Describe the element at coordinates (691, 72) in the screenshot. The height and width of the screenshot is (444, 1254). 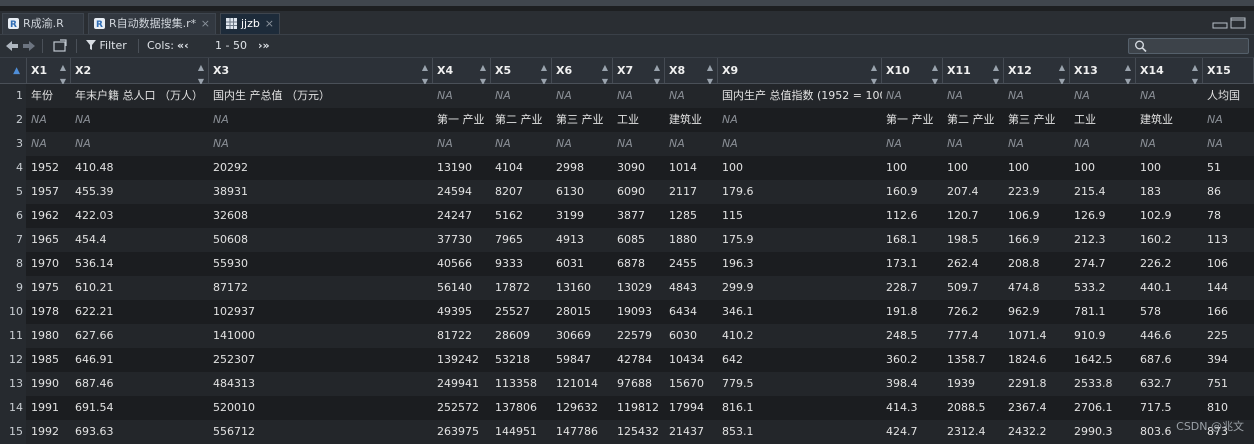
I see `column-header-x8: X8 ▲ ▼` at that location.